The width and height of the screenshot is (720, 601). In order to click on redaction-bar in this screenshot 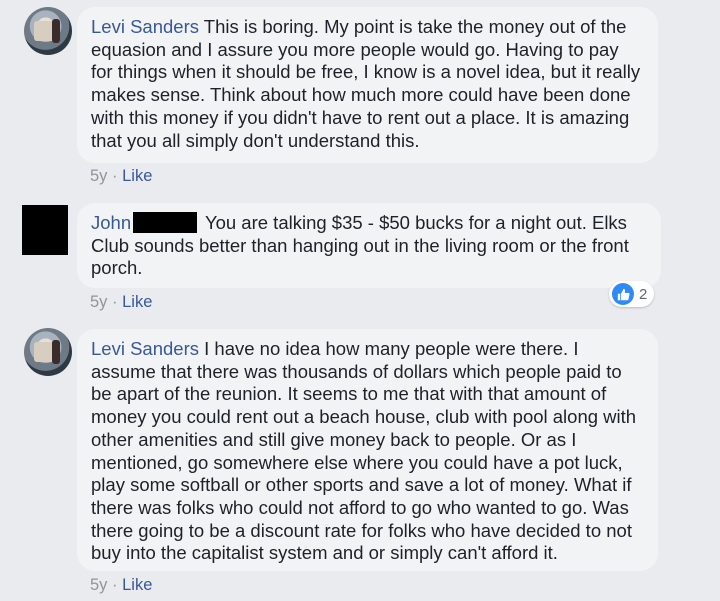, I will do `click(165, 222)`.